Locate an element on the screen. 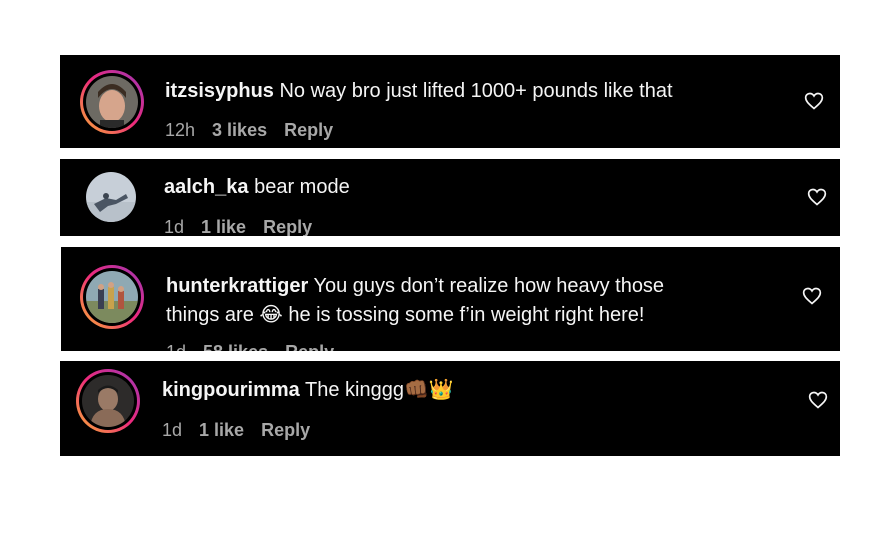 This screenshot has height=547, width=887. comment-username: kingpourimma is located at coordinates (231, 390).